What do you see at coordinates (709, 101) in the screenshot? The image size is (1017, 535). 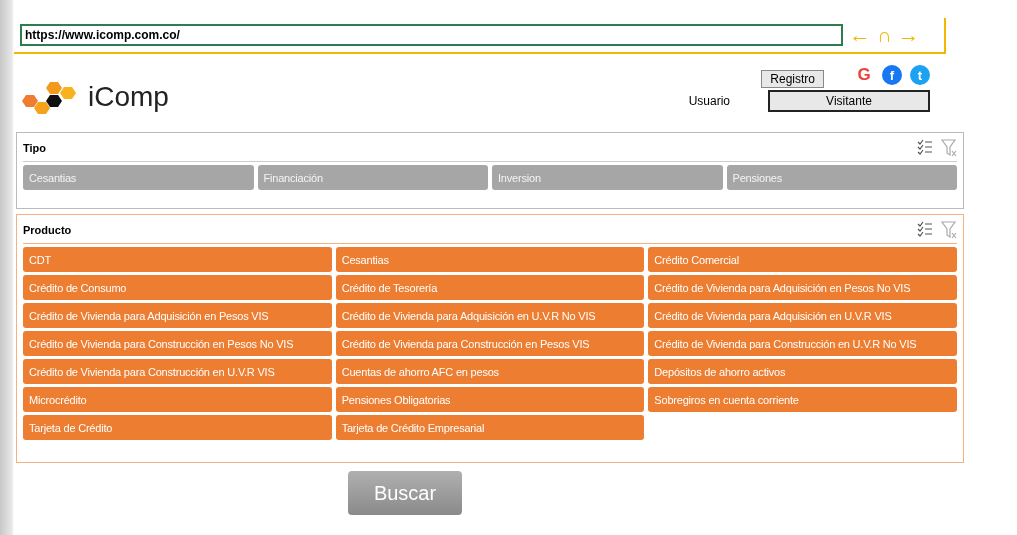 I see `user-label: Usuario` at bounding box center [709, 101].